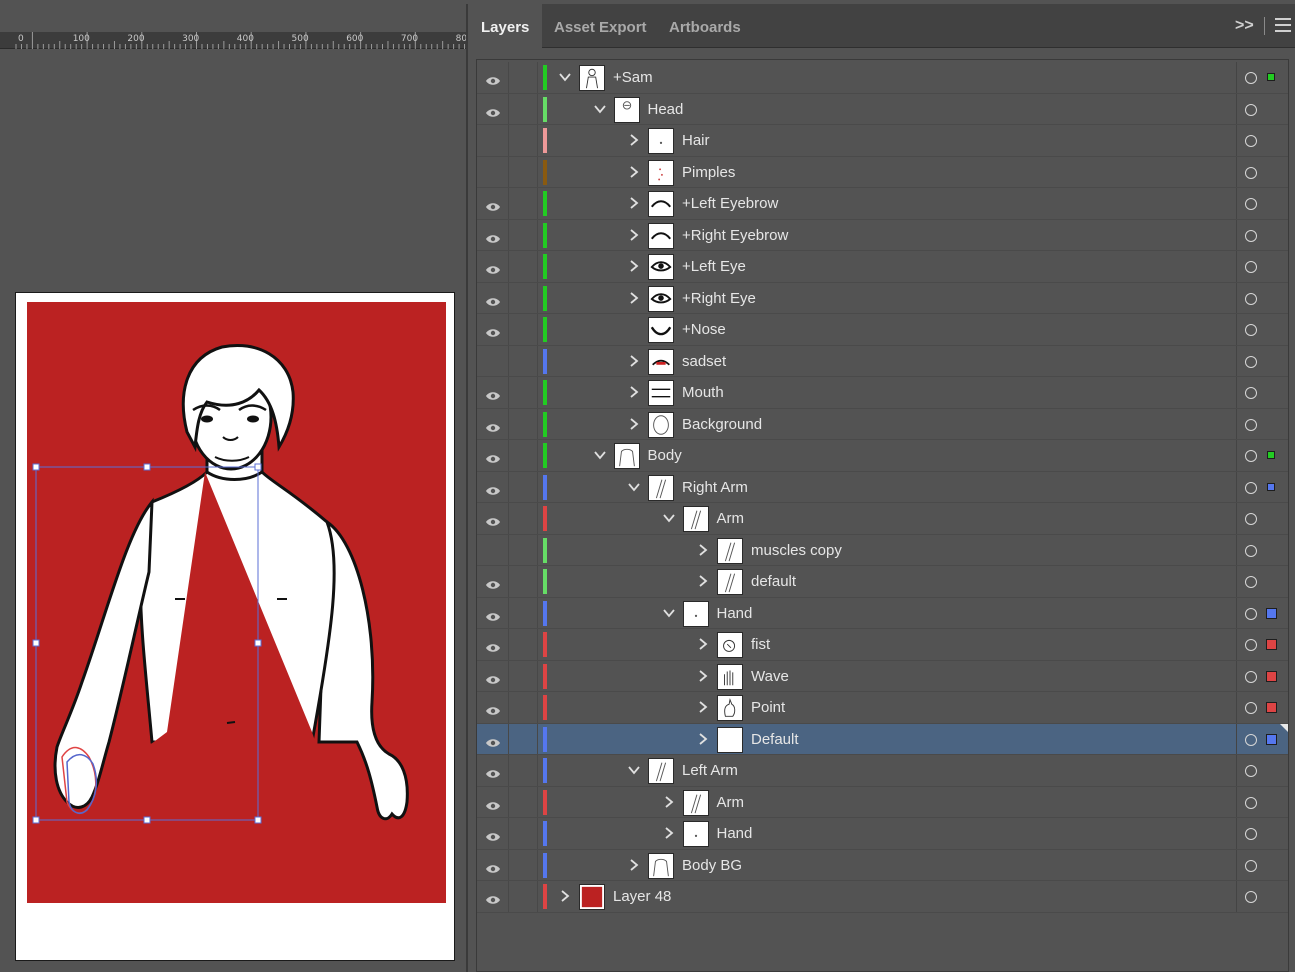 Image resolution: width=1295 pixels, height=972 pixels. I want to click on collapse-panel-button: >>, so click(1245, 27).